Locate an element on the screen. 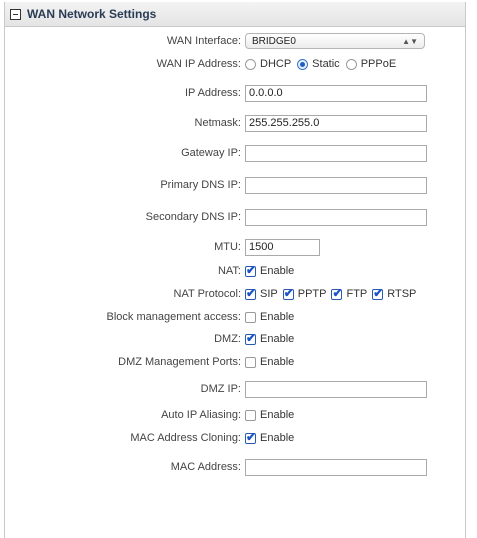  static-radio-label: Static is located at coordinates (326, 64).